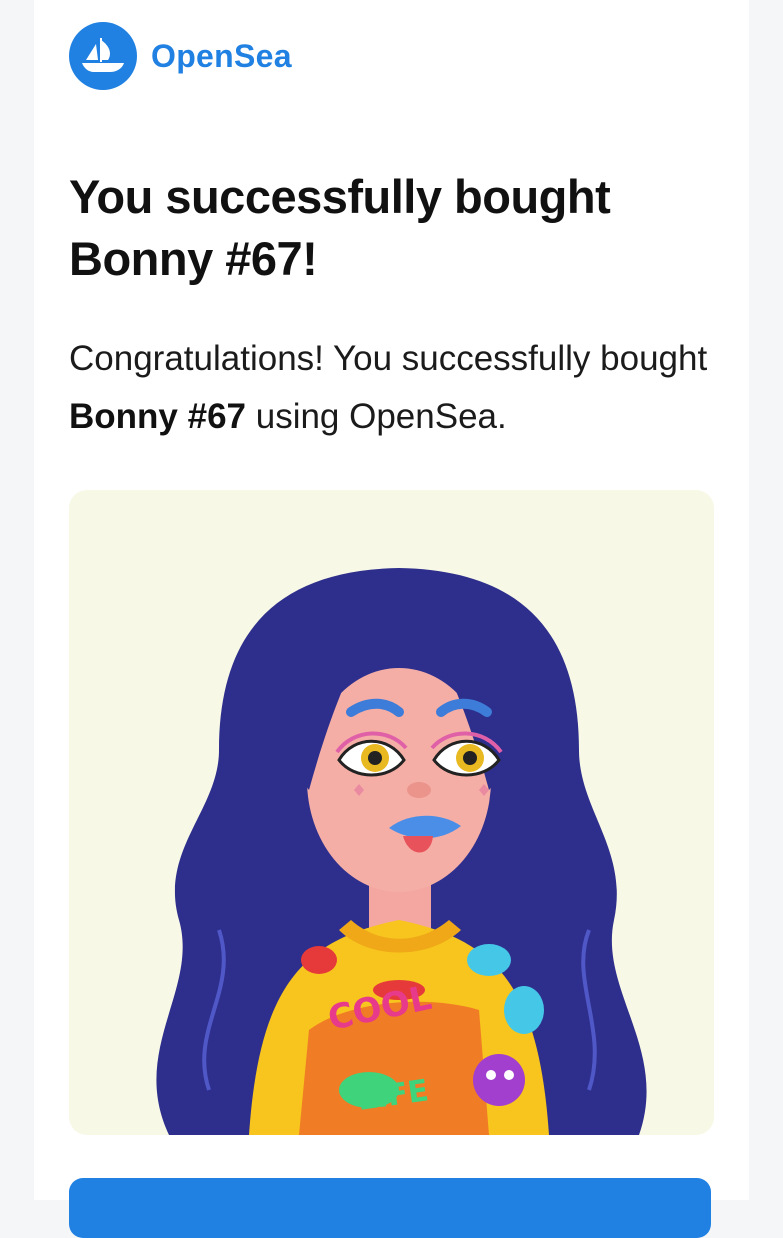 The width and height of the screenshot is (783, 1238). Describe the element at coordinates (376, 416) in the screenshot. I see `body-suffix: using OpenSea.` at that location.